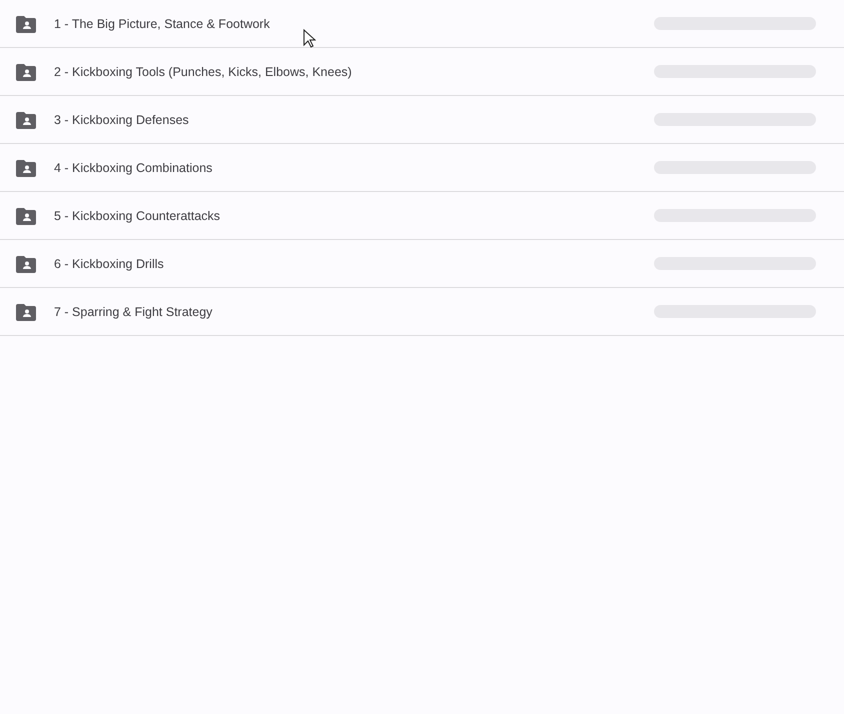 Image resolution: width=844 pixels, height=714 pixels. What do you see at coordinates (203, 71) in the screenshot?
I see `folder-name: 2 - Kickboxing Tools (Punches, Kicks, Elbows, Knees)` at bounding box center [203, 71].